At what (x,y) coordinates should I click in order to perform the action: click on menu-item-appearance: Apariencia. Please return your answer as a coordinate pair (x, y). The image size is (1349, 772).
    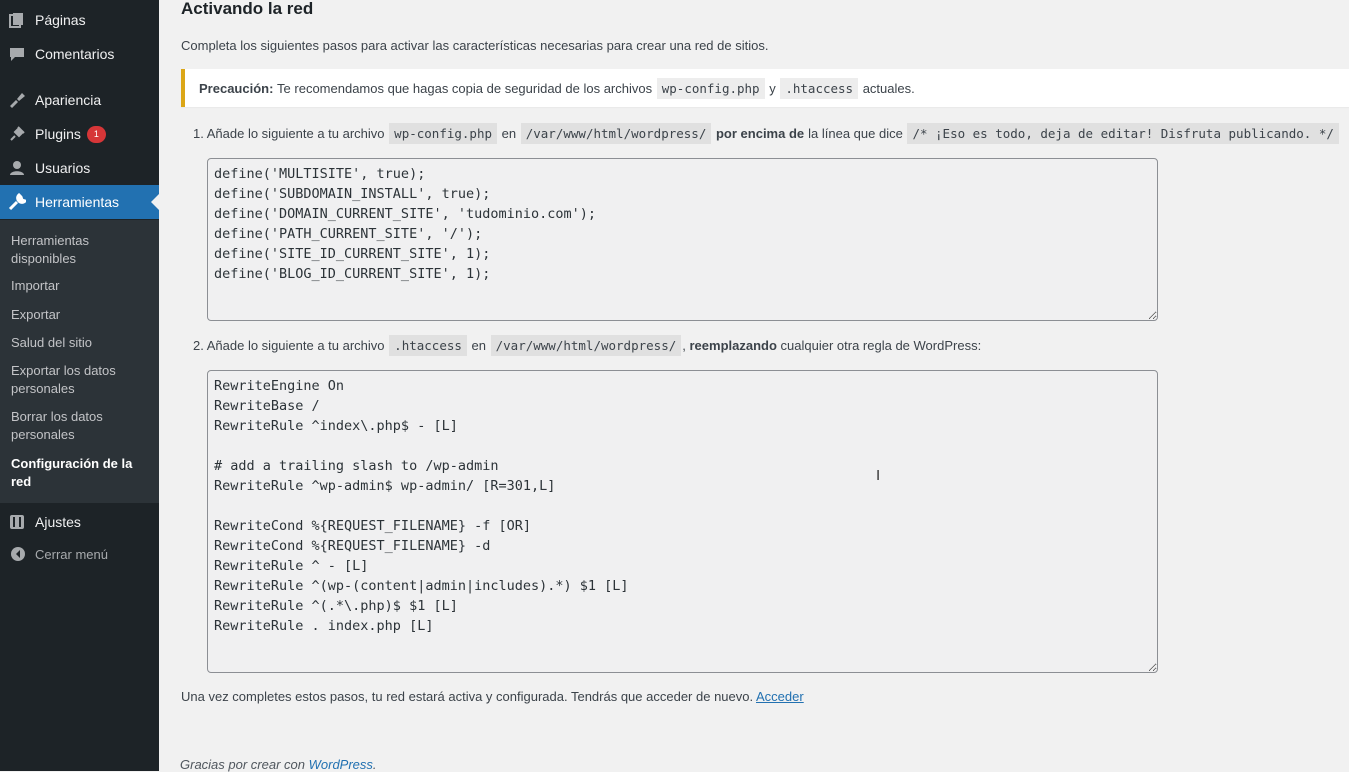
    Looking at the image, I should click on (79, 100).